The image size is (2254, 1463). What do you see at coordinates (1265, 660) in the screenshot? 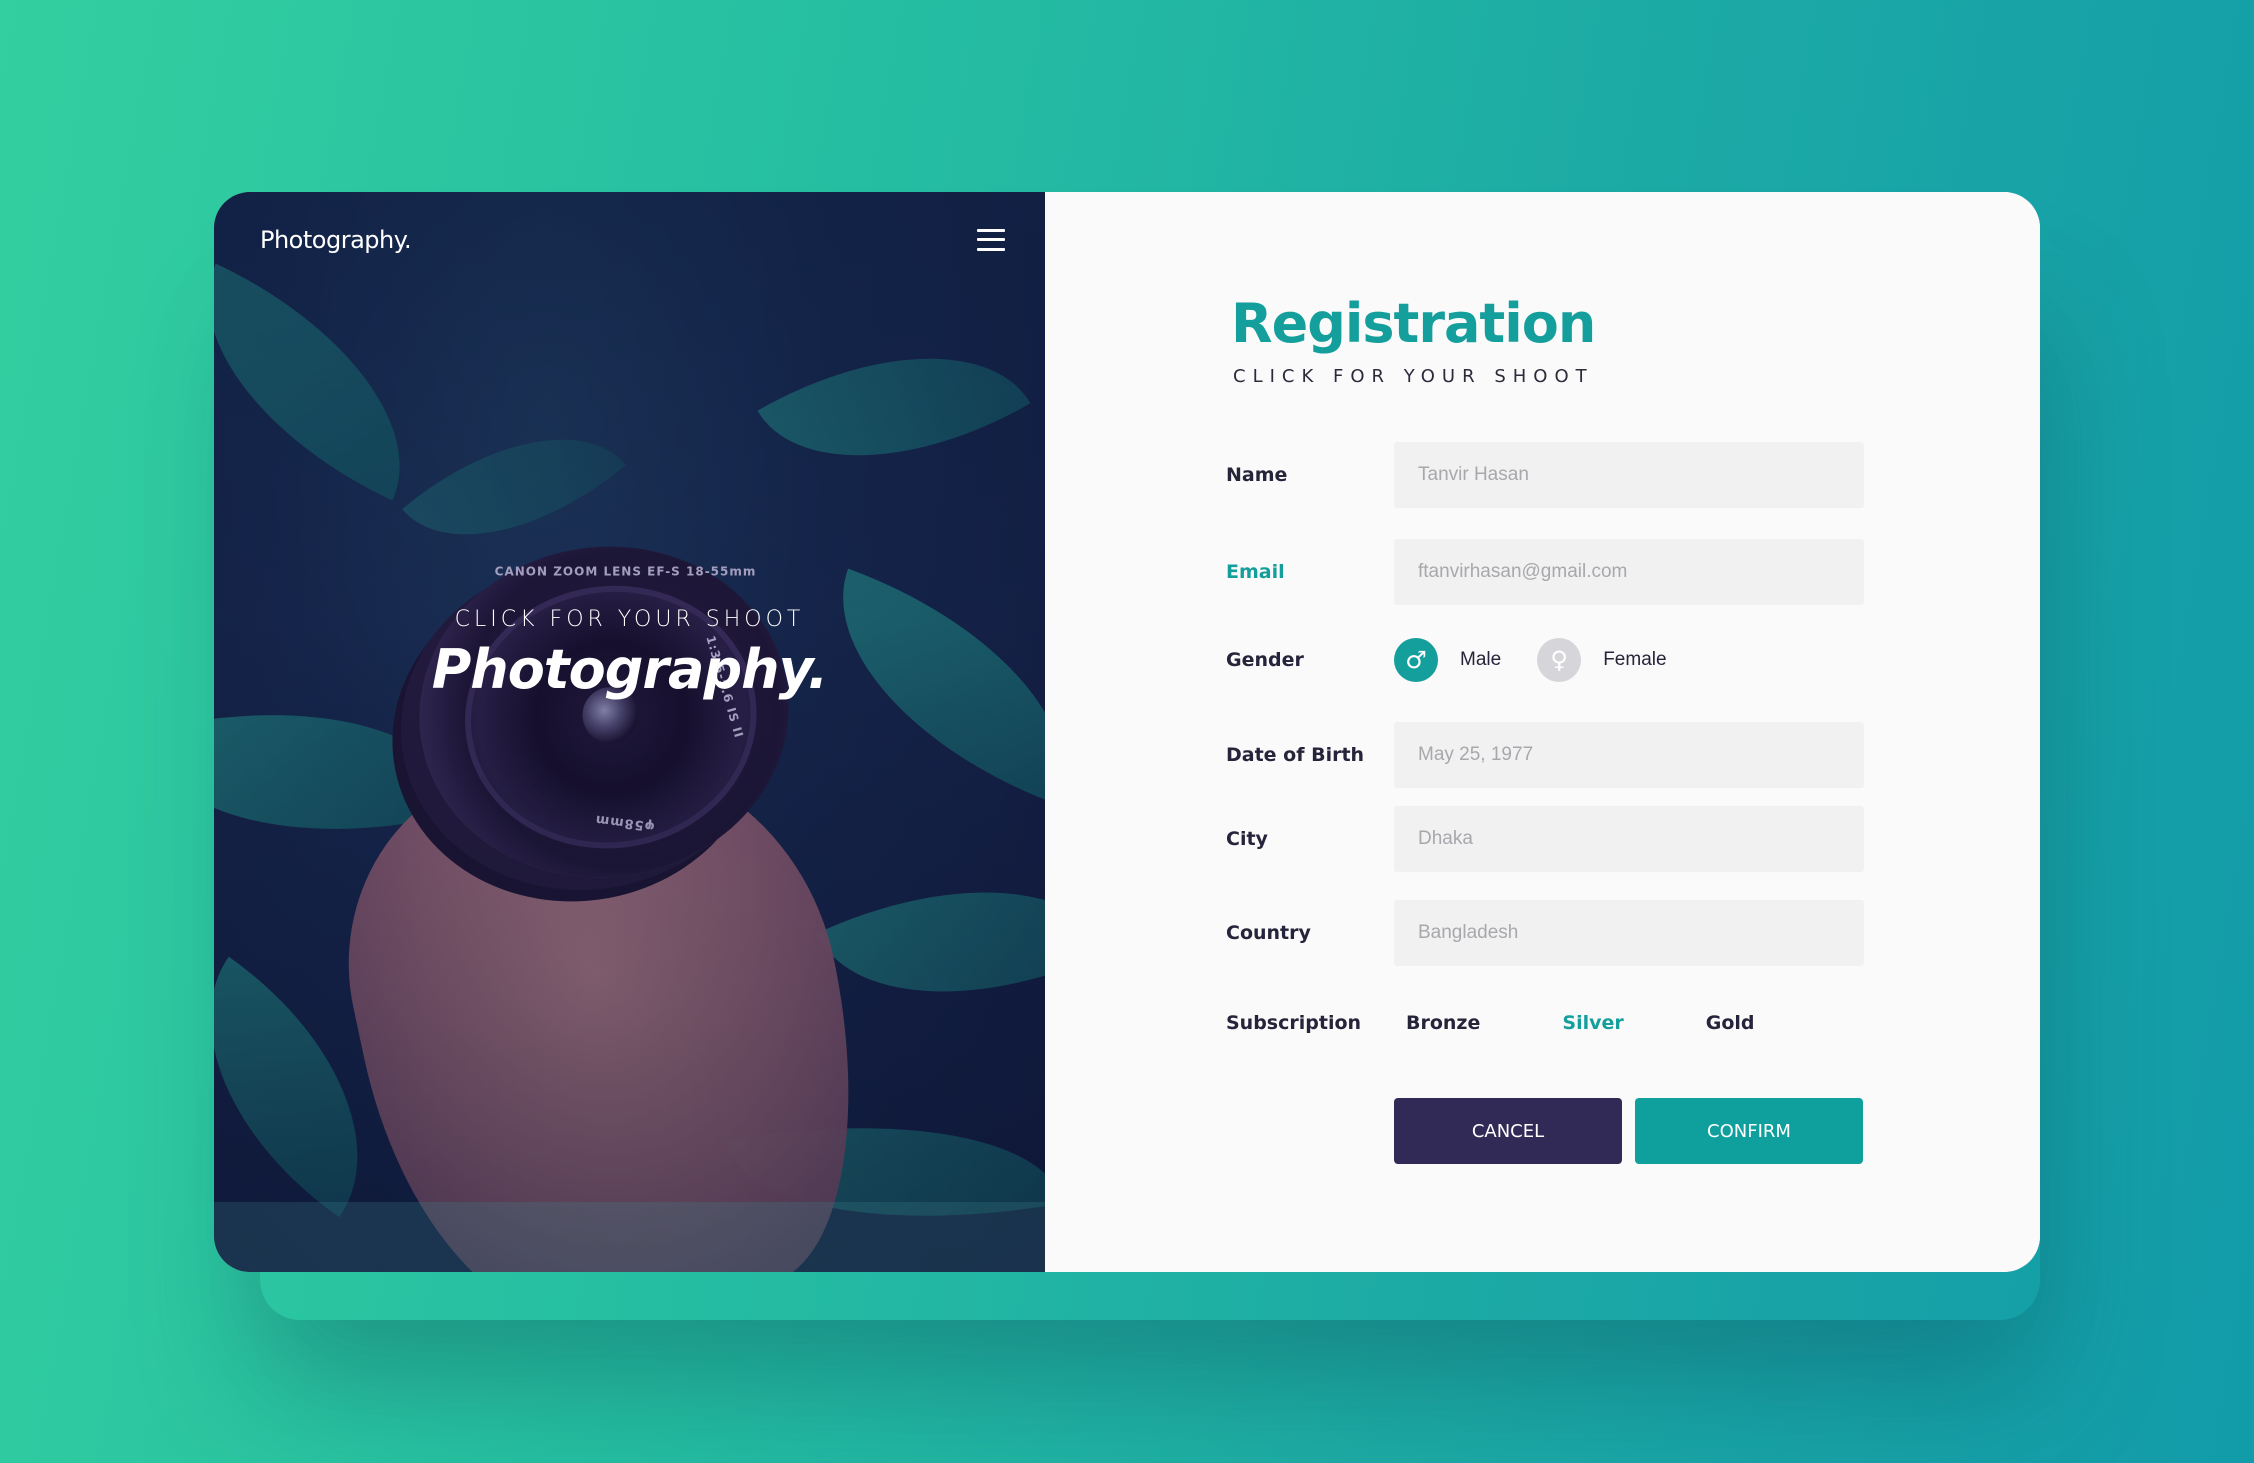
I see `gender-label: Gender` at bounding box center [1265, 660].